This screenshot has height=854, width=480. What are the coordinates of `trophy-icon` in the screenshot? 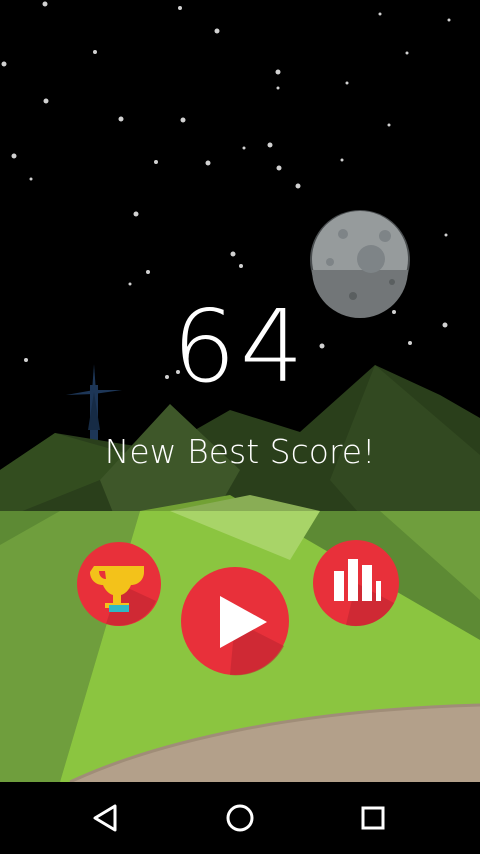 It's located at (119, 584).